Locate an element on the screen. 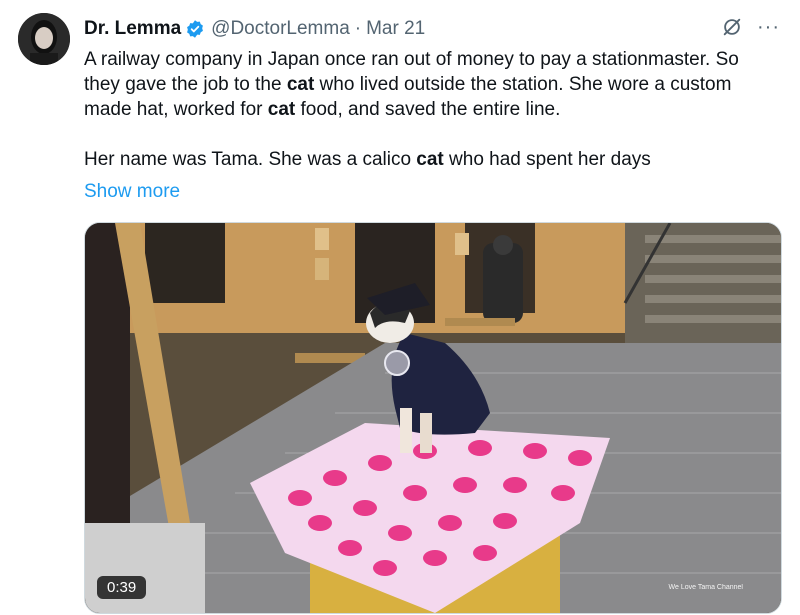  verified-badge-icon is located at coordinates (195, 29).